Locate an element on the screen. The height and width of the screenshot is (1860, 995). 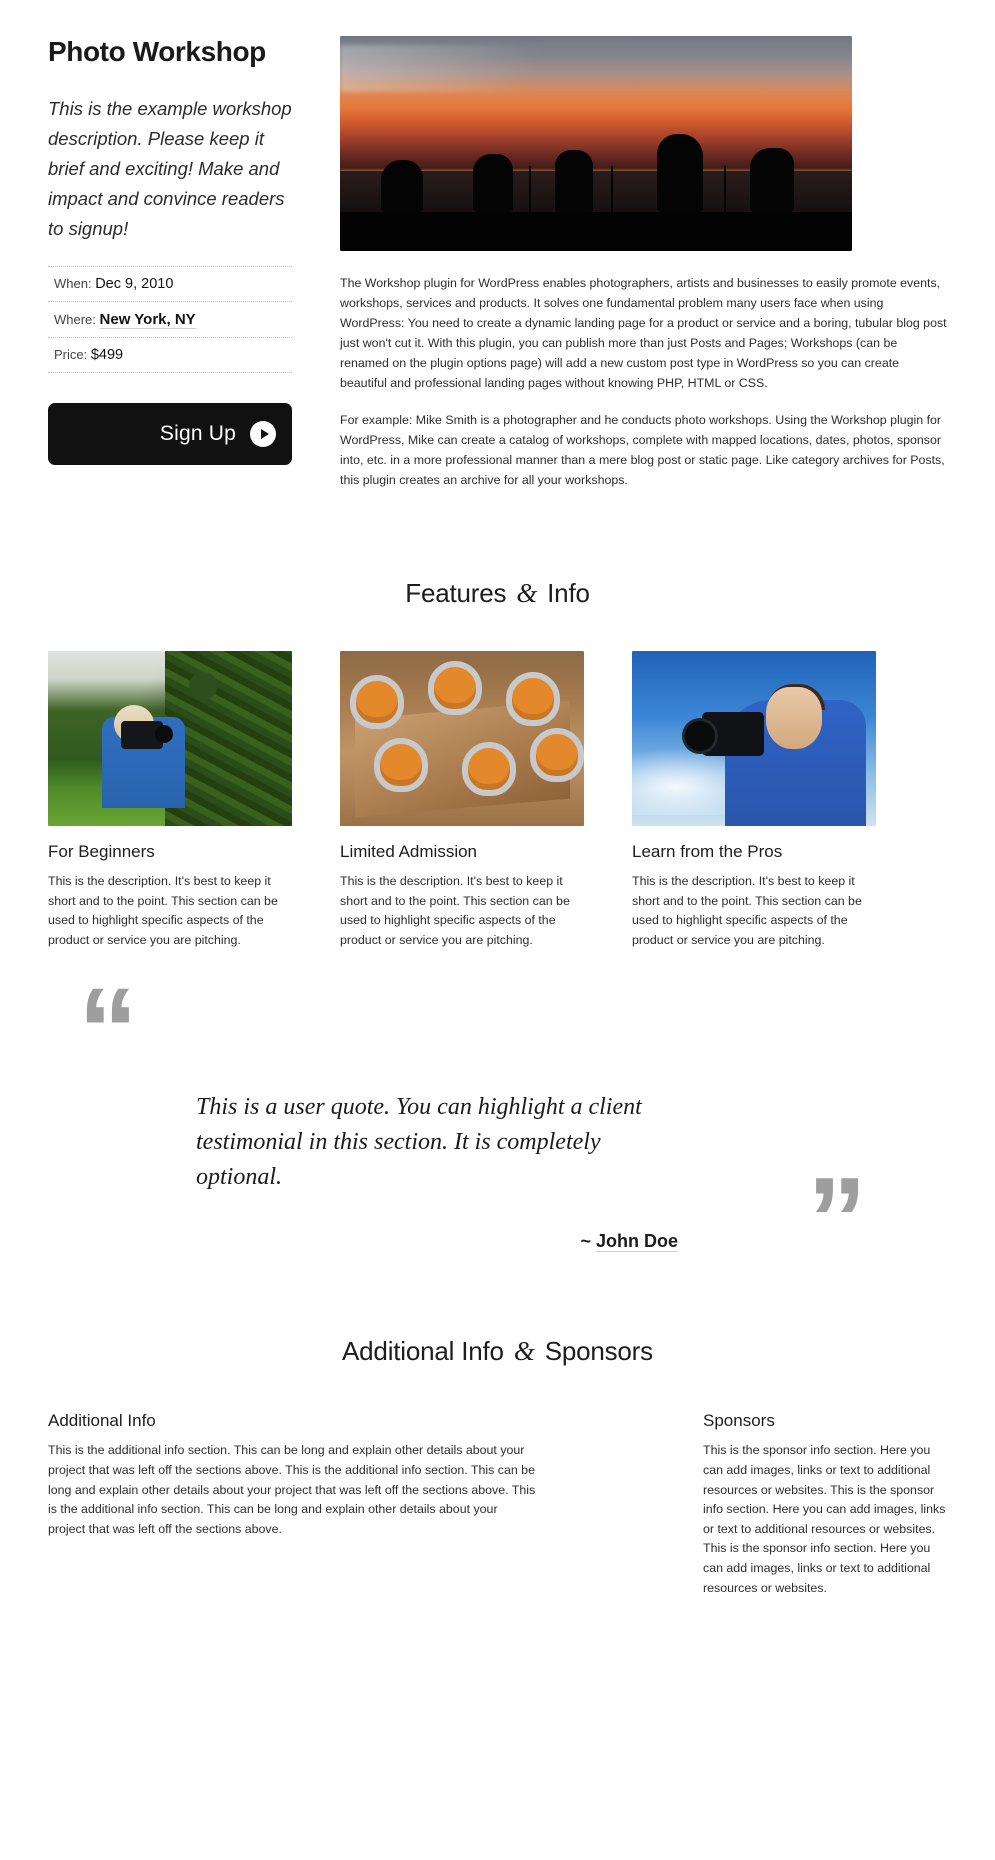
meta-item-where: Where: New York, NY is located at coordinates (170, 320).